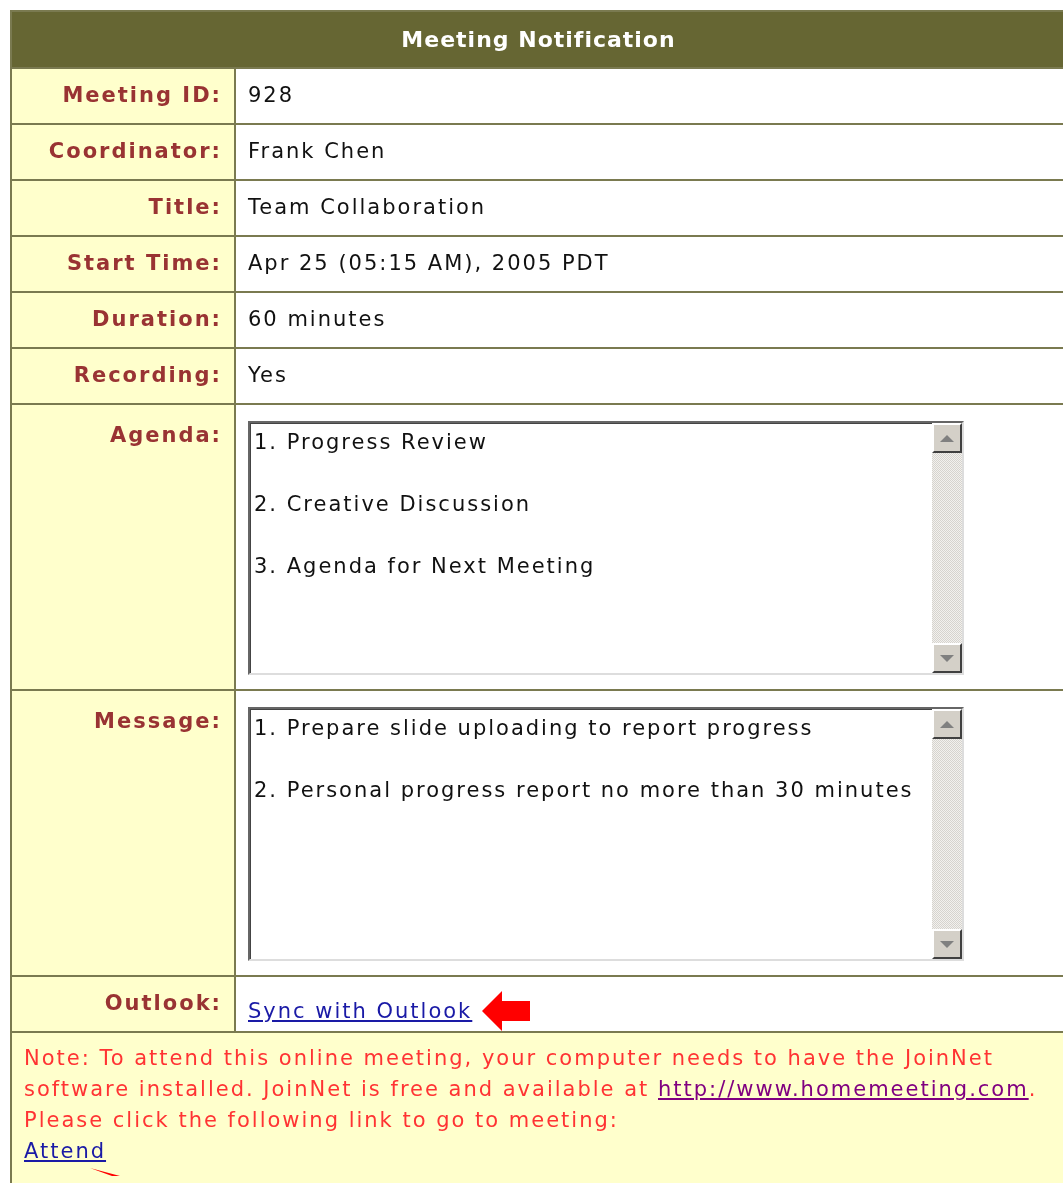  Describe the element at coordinates (124, 96) in the screenshot. I see `field-label: Meeting ID:` at that location.